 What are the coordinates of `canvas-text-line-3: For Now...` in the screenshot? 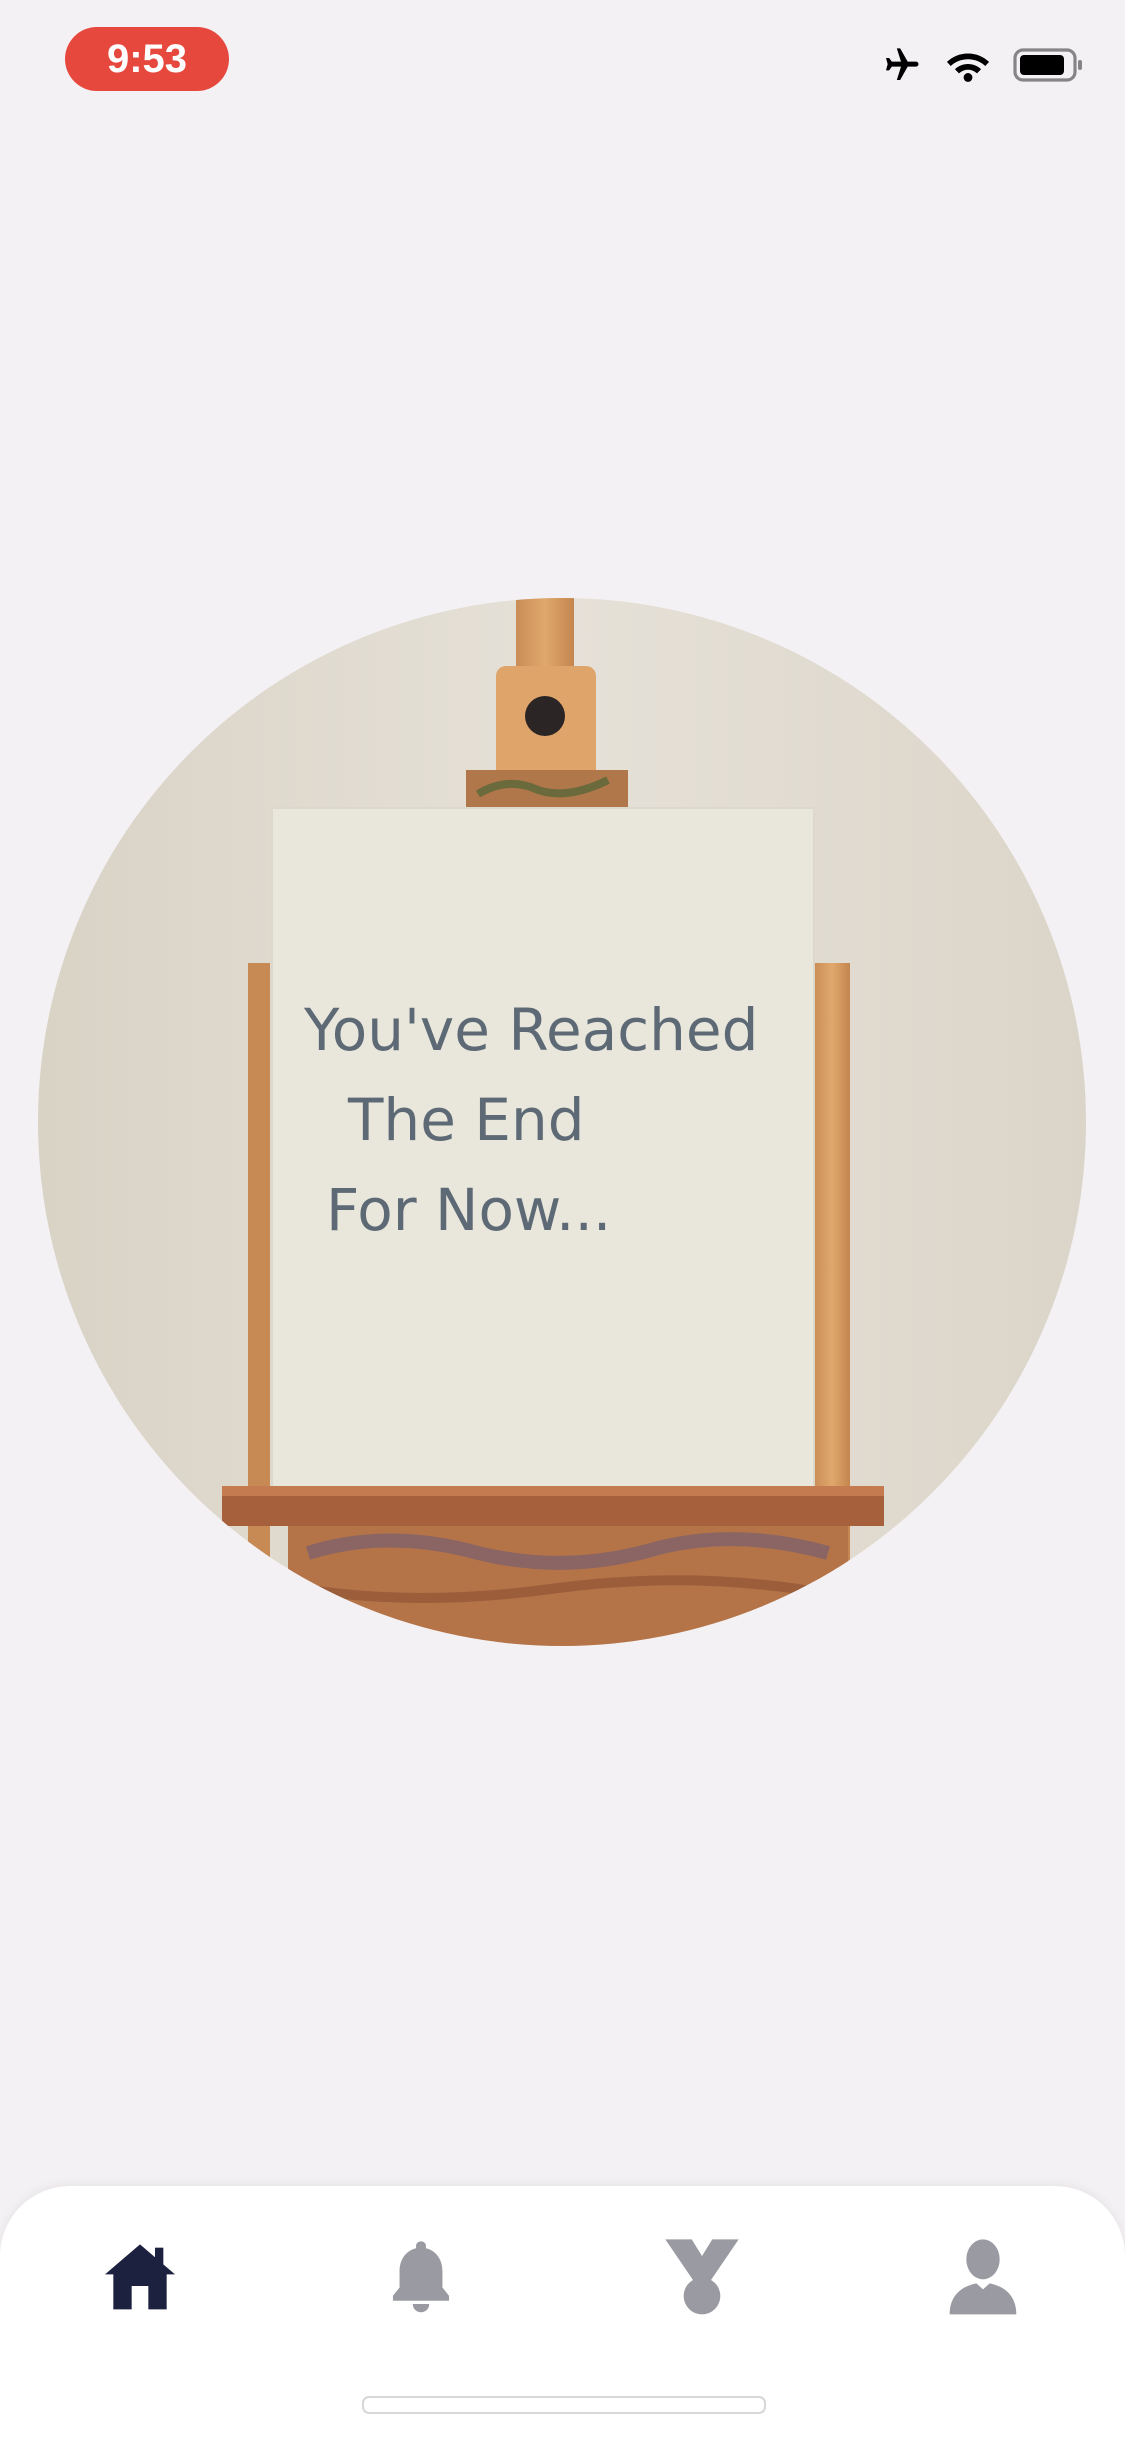 It's located at (468, 1210).